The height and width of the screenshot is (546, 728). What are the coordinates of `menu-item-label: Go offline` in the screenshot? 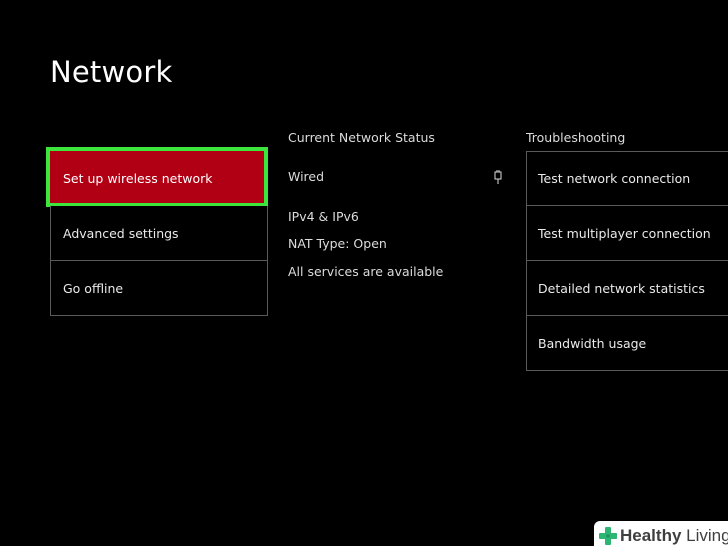 It's located at (93, 288).